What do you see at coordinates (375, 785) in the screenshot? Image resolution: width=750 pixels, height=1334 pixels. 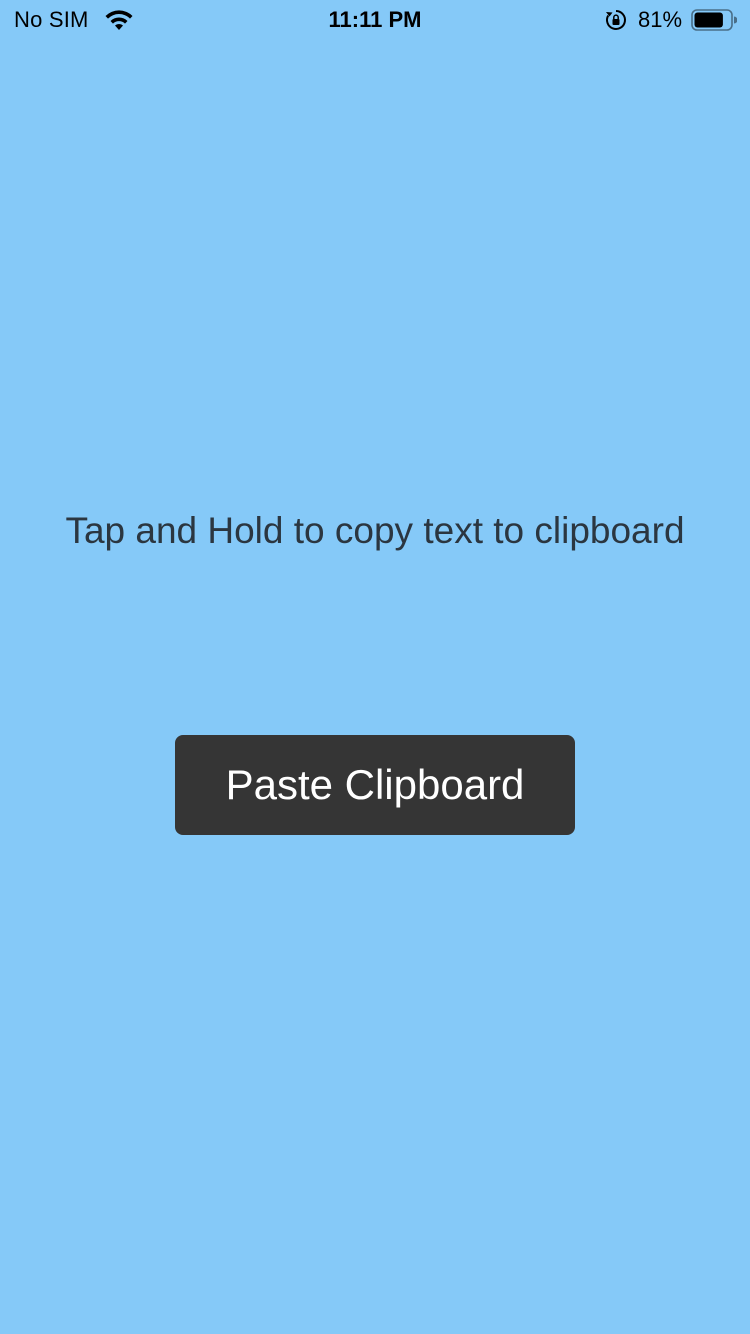 I see `paste-clipboard-button: Paste Clipboard` at bounding box center [375, 785].